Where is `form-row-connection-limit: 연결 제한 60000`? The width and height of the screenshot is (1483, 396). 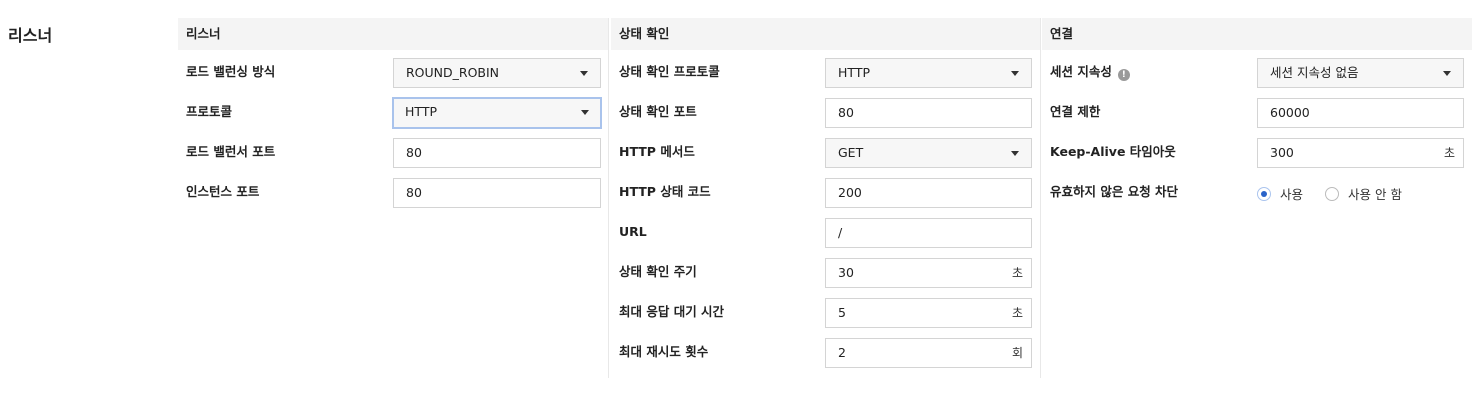
form-row-connection-limit: 연결 제한 60000 is located at coordinates (1261, 117).